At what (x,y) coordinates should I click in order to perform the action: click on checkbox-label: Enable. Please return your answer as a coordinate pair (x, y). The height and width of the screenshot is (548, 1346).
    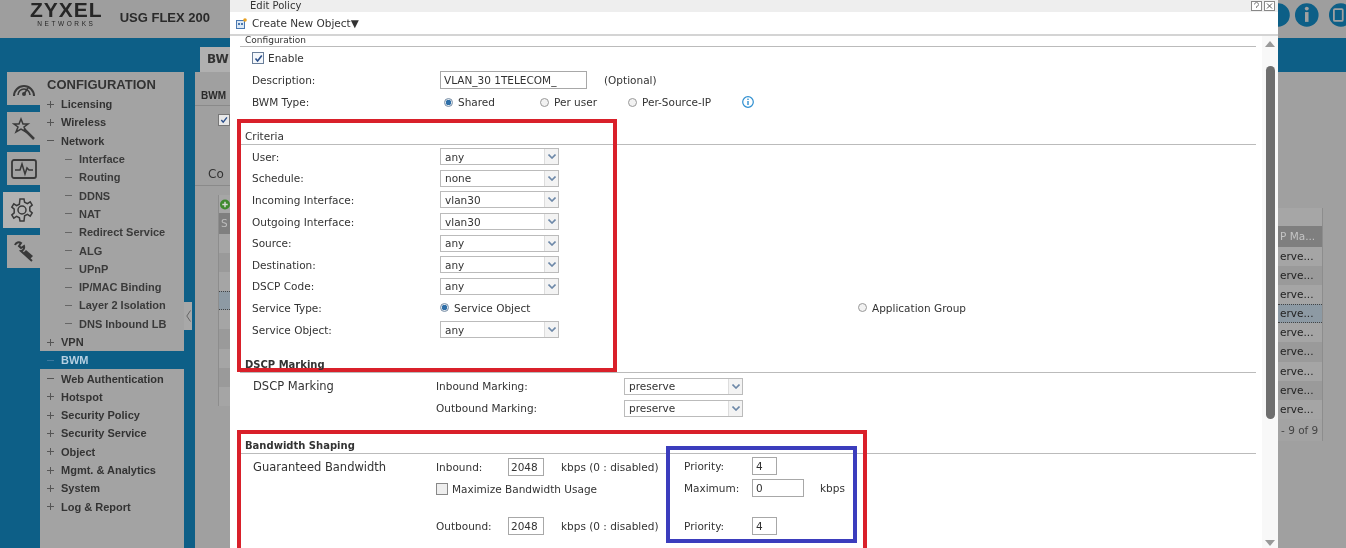
    Looking at the image, I should click on (286, 58).